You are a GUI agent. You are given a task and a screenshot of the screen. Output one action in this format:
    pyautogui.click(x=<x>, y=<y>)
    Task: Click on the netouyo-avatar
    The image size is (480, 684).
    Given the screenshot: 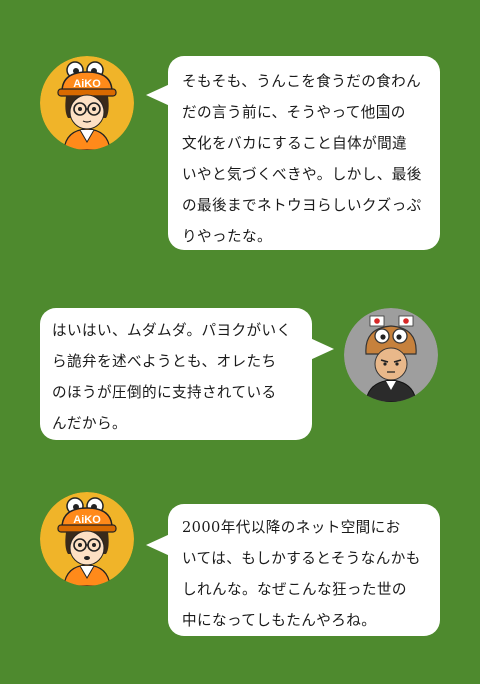 What is the action you would take?
    pyautogui.click(x=391, y=355)
    